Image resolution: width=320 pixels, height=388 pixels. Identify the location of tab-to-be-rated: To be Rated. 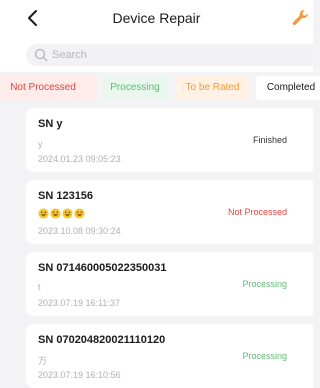
(212, 88).